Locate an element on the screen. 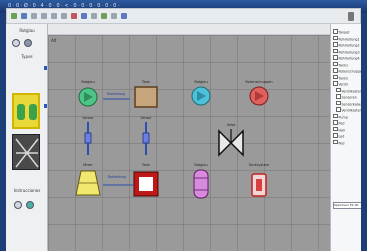 This screenshot has width=367, height=251. tree-item: Sensorkabel is located at coordinates (349, 103).